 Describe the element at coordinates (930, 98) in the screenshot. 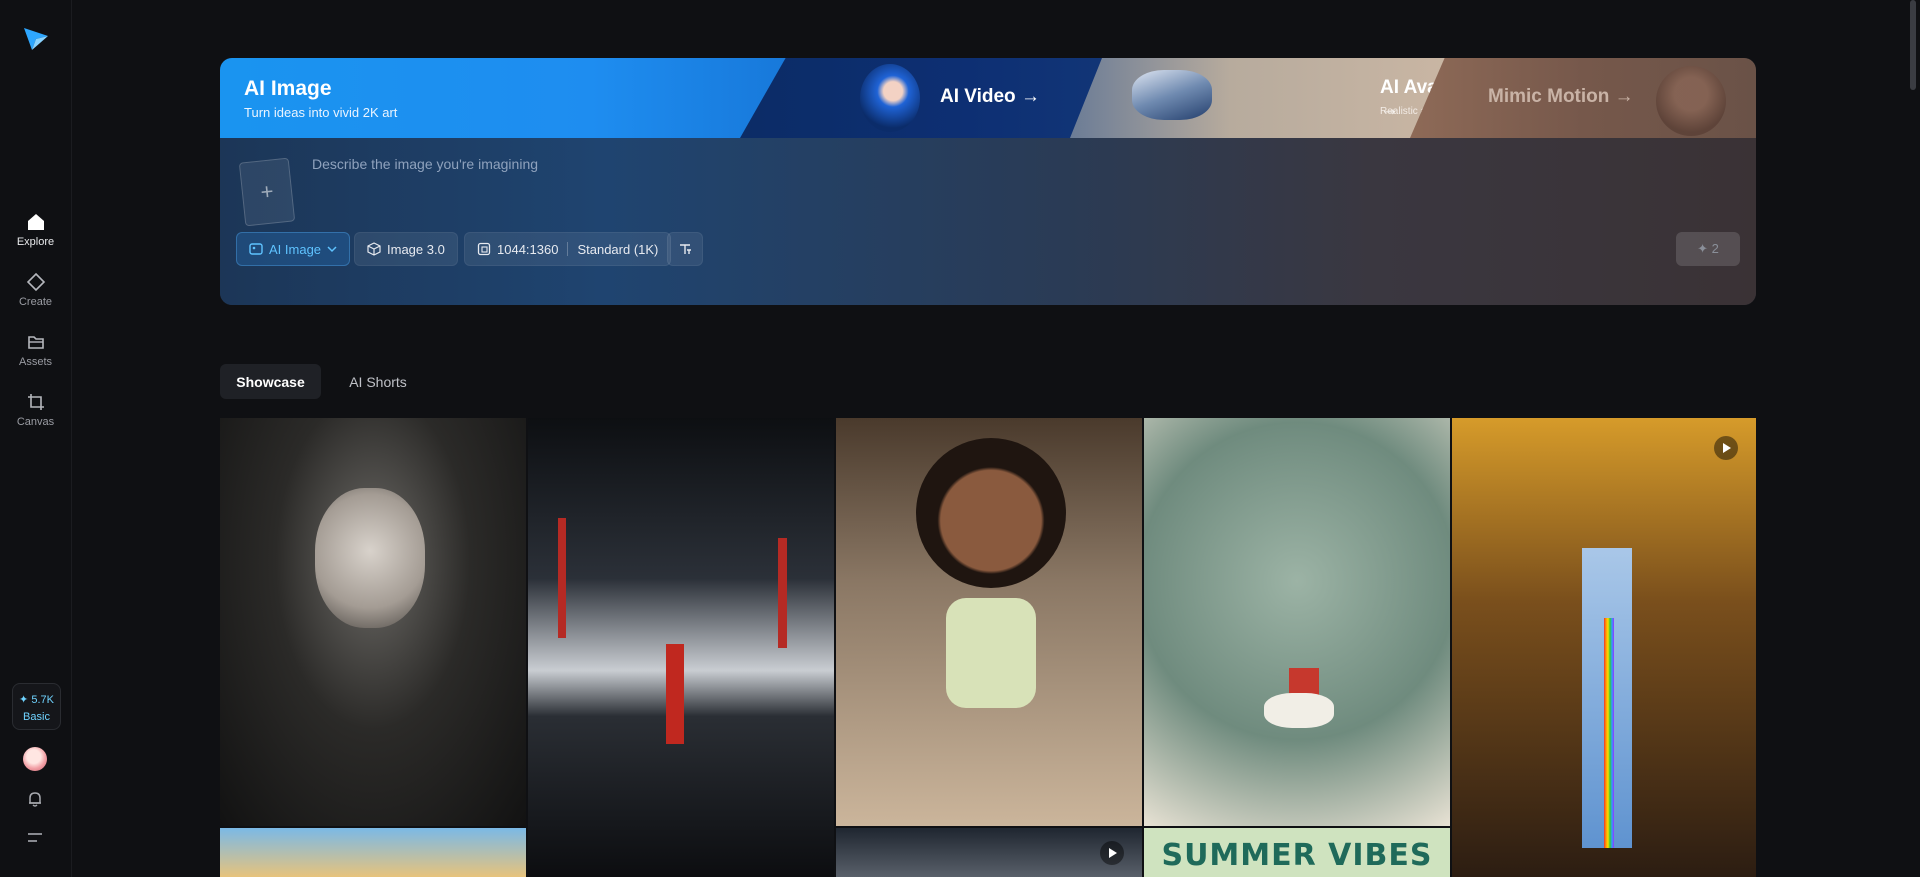

I see `tab-ai-video: AI Video →` at that location.